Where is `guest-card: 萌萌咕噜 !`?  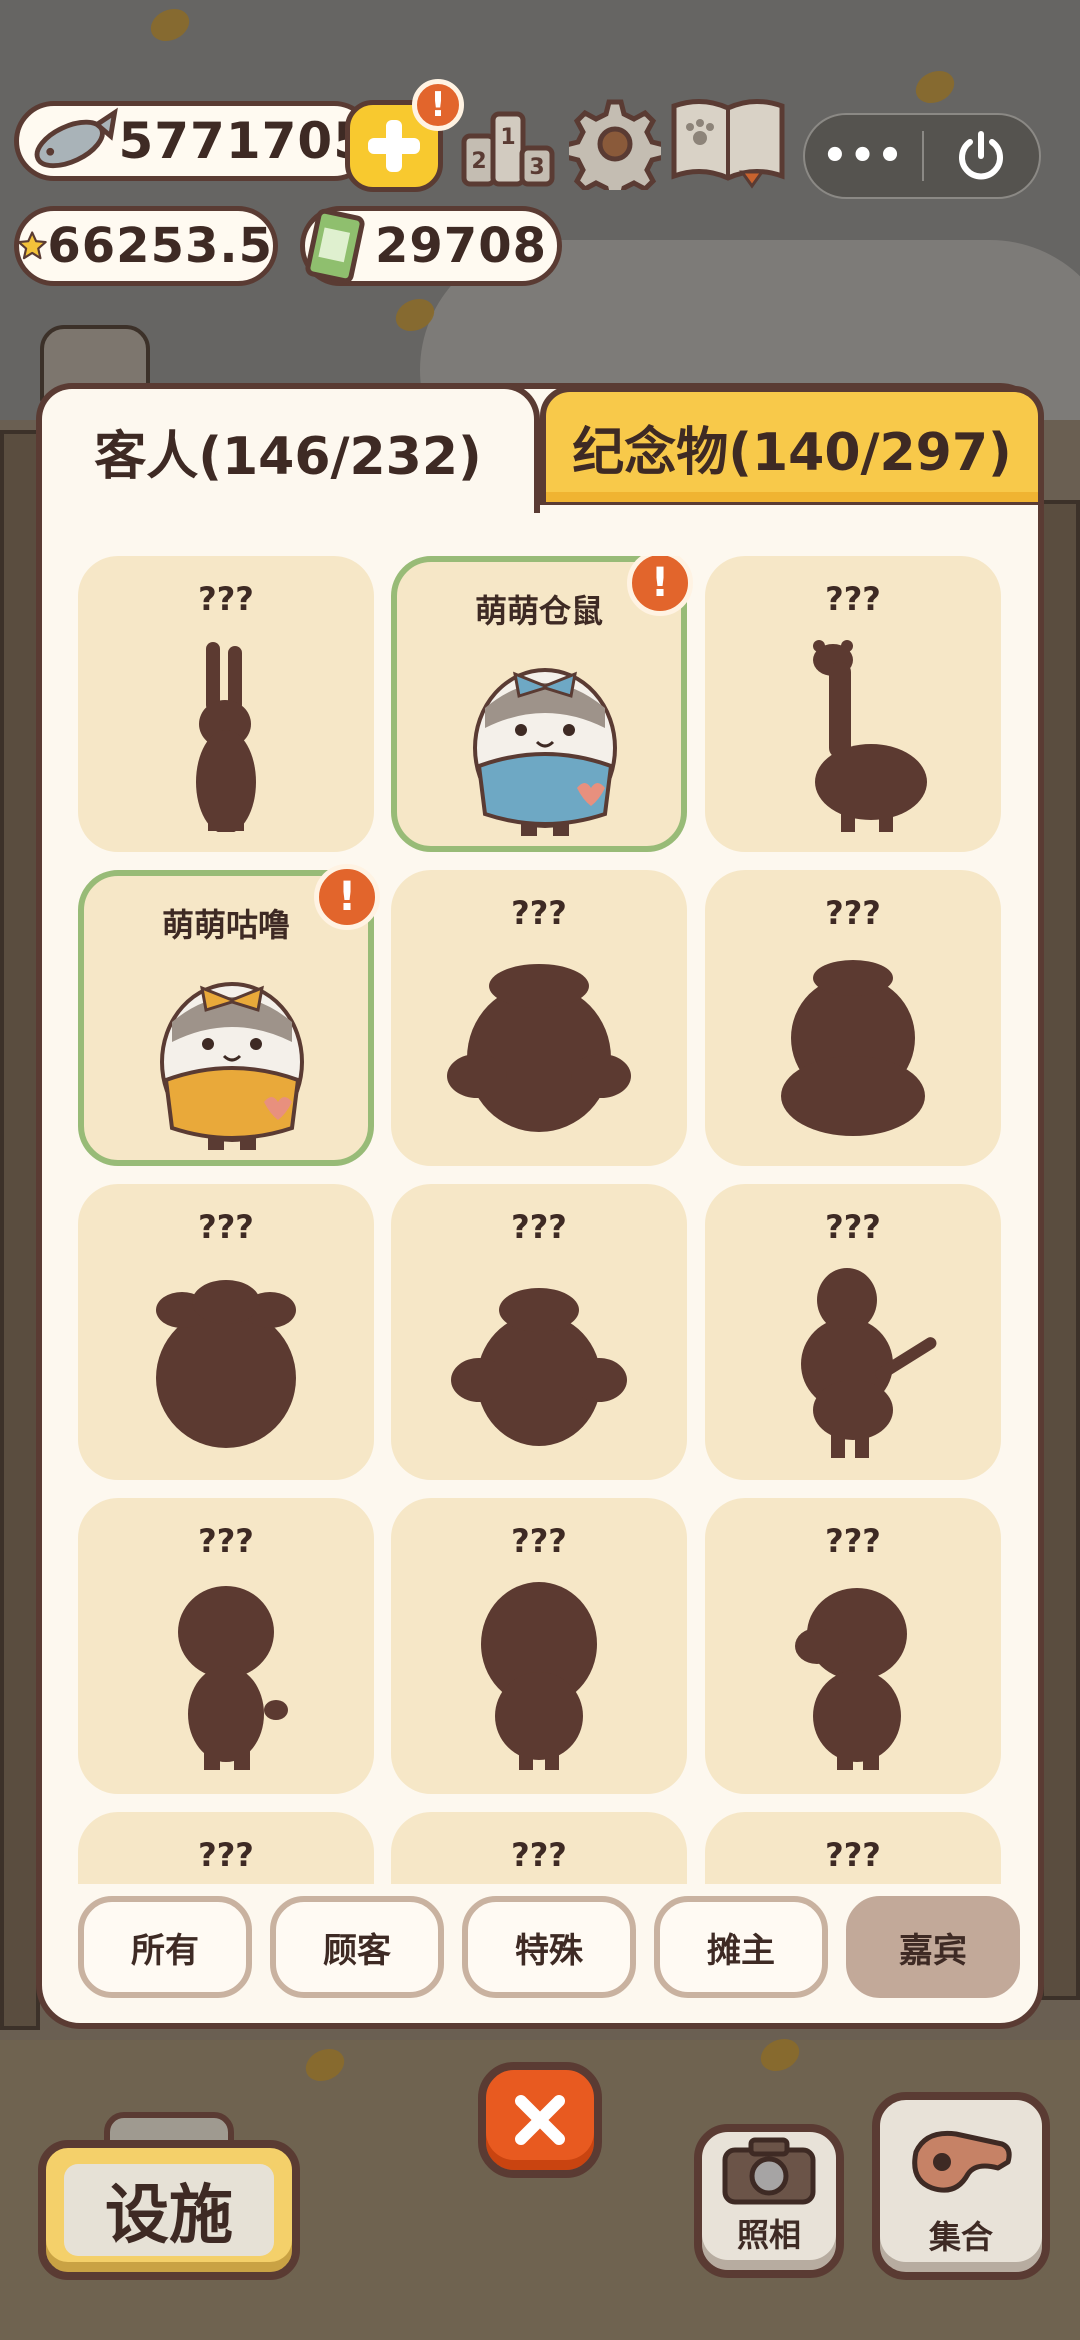 guest-card: 萌萌咕噜 ! is located at coordinates (229, 1015).